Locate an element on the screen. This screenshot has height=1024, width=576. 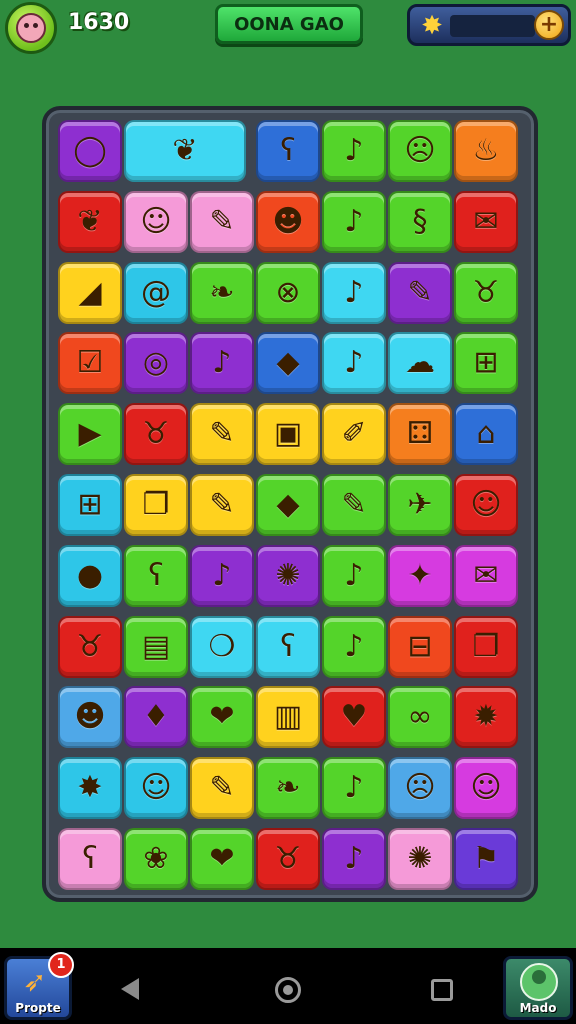
back-icon is located at coordinates (130, 989).